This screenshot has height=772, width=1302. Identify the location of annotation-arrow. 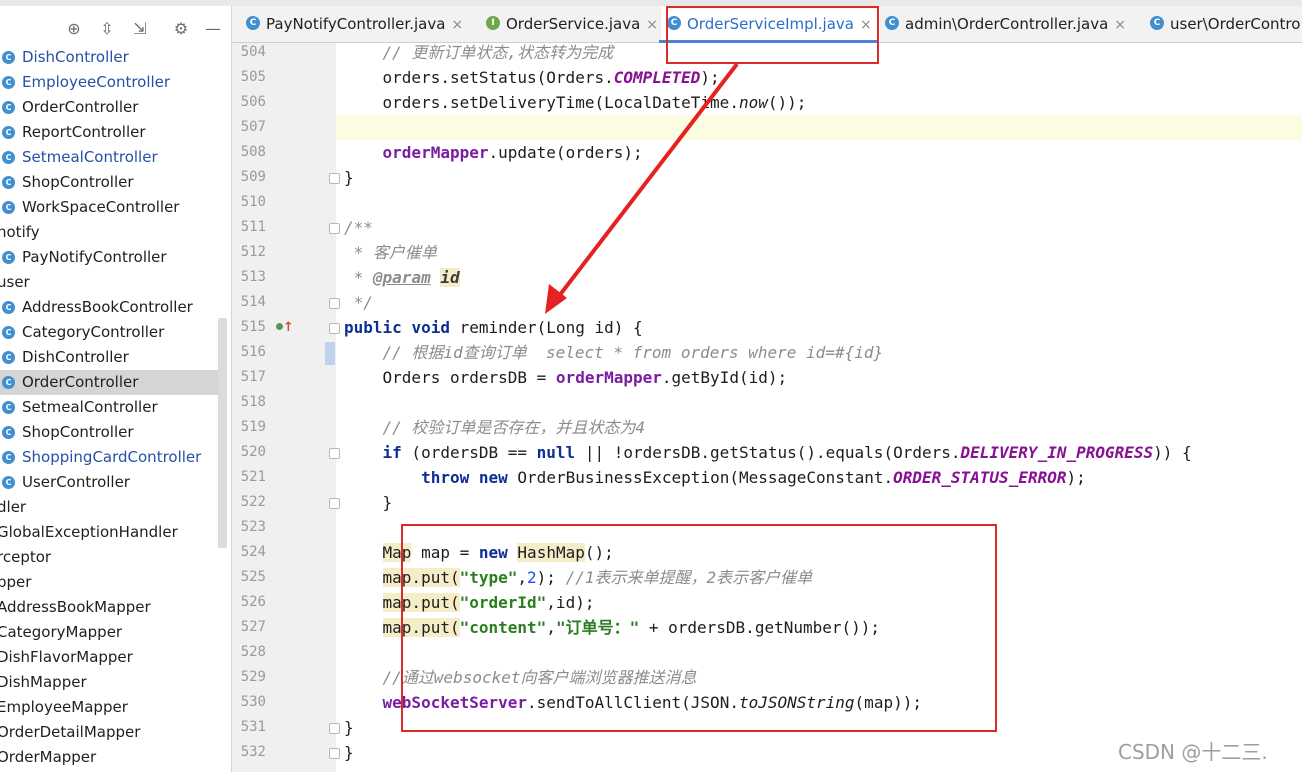
(642, 188).